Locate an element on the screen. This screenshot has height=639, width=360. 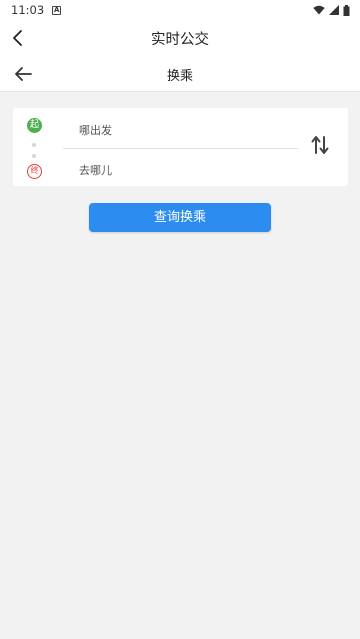
wifi-icon is located at coordinates (319, 10).